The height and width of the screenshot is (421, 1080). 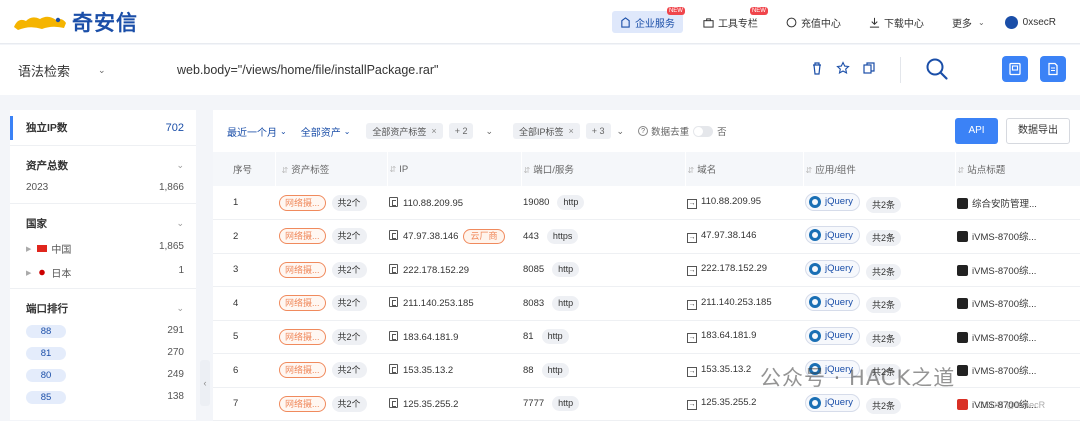 I want to click on search-mode-select: 语法检索 ⌄, so click(x=70, y=70).